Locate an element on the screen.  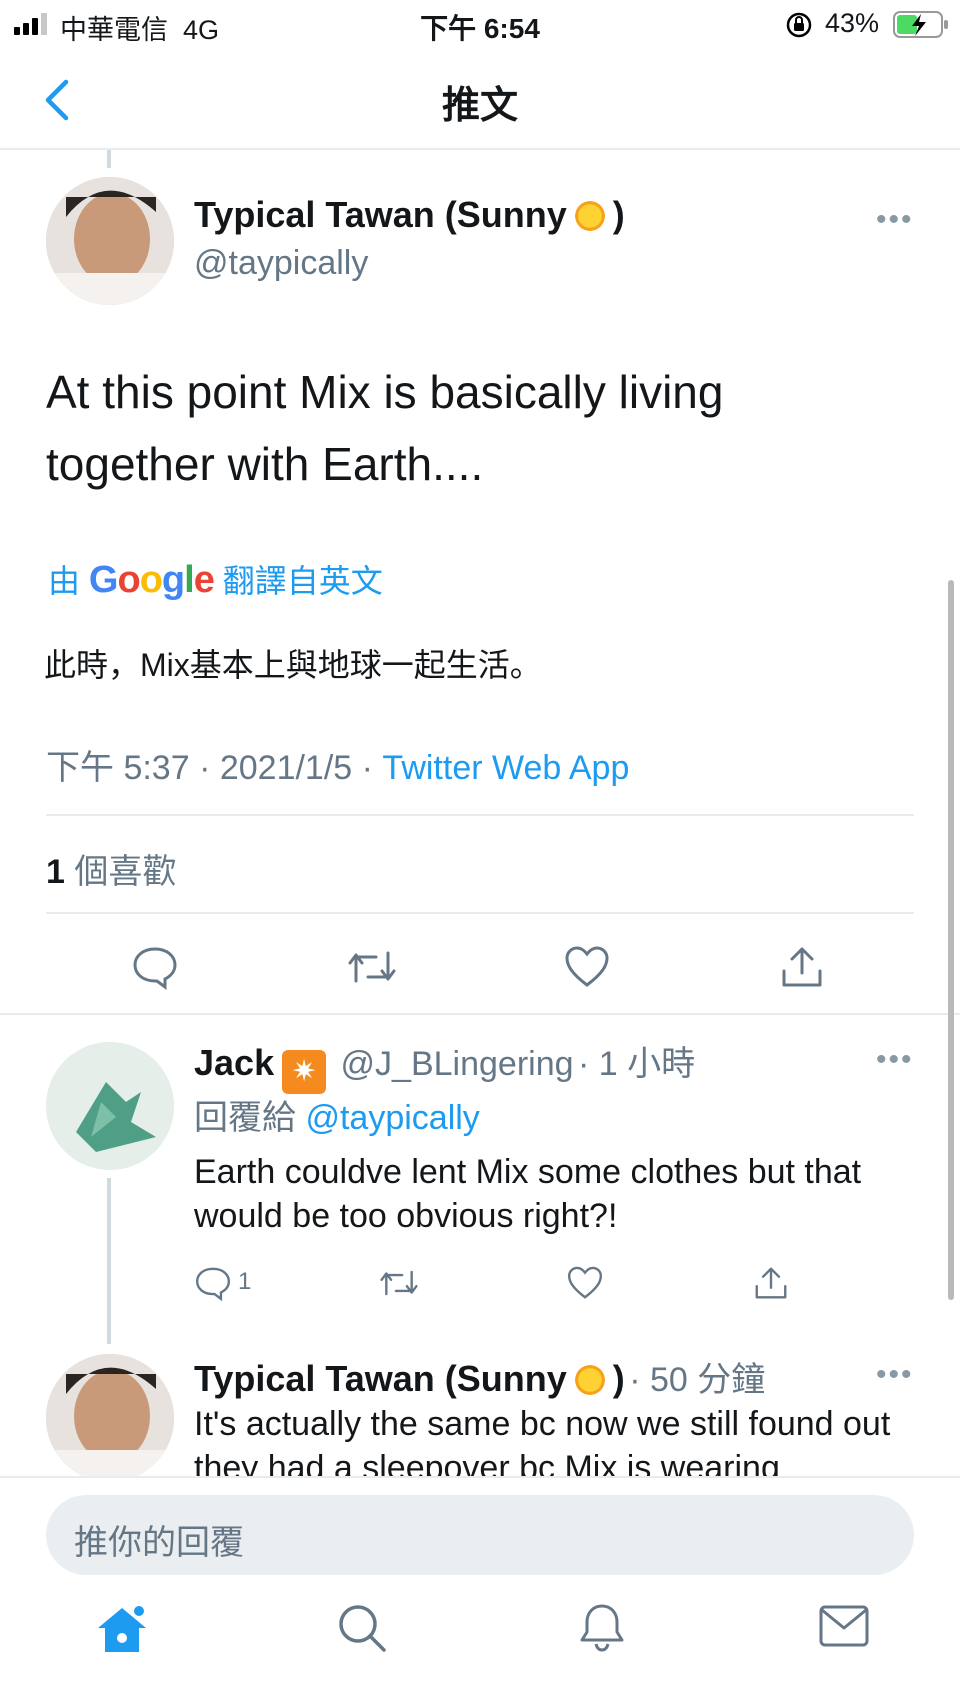
author-handle: @J_BLingering is located at coordinates (457, 1064).